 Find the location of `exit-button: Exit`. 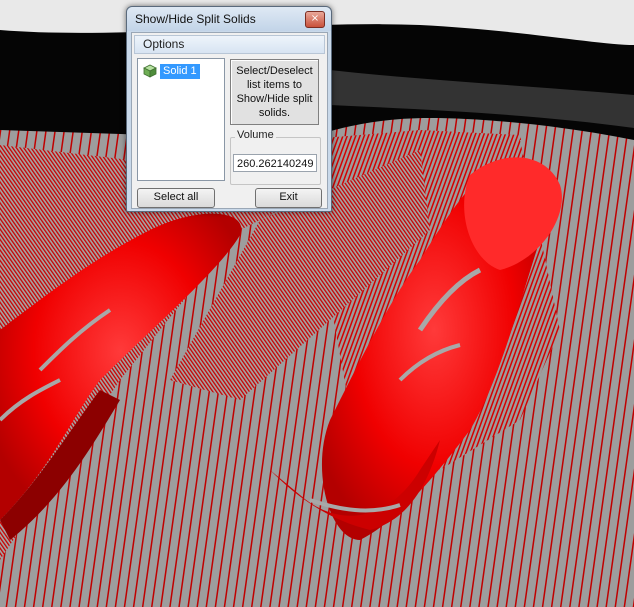

exit-button: Exit is located at coordinates (288, 198).